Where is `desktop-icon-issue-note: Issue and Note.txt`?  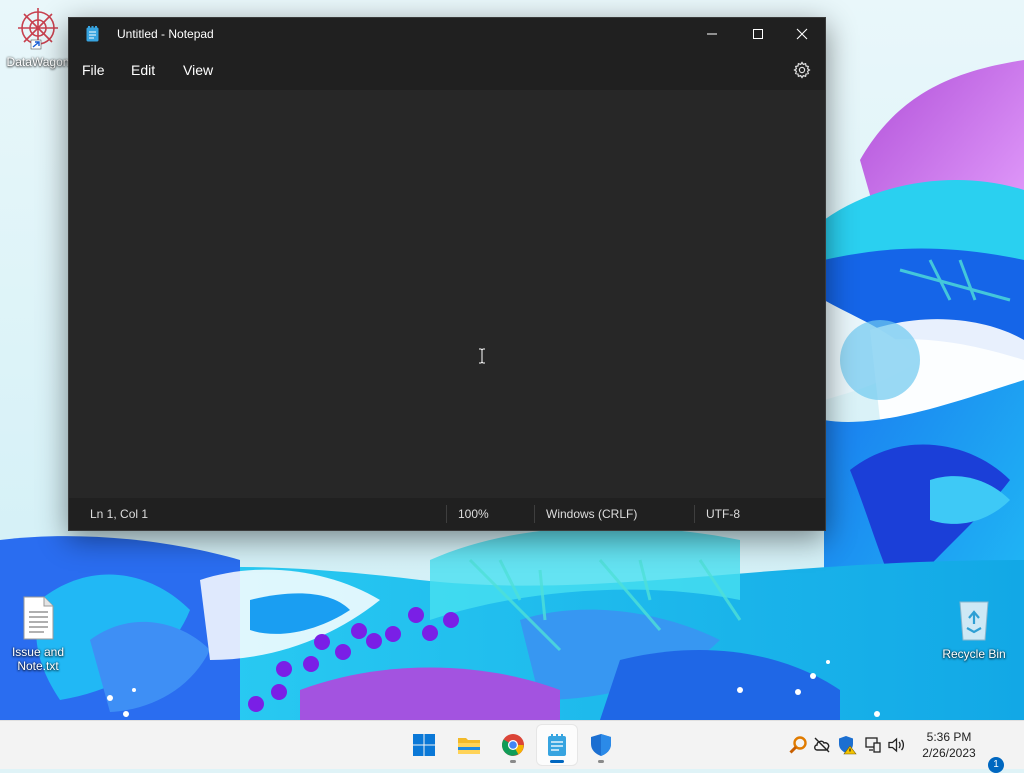
desktop-icon-issue-note: Issue and Note.txt is located at coordinates (38, 634).